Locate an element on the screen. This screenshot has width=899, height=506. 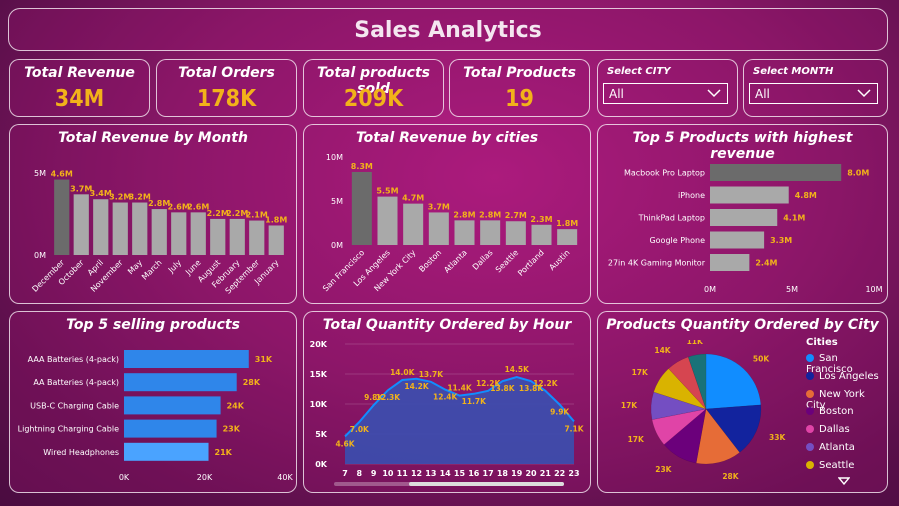
data-label: 4.6M is located at coordinates (62, 174).